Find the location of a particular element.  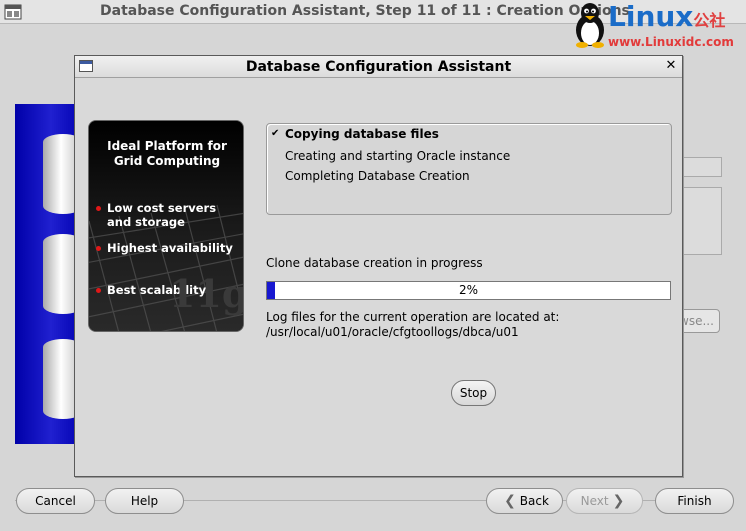

promo-bullet: Low cost servers and storage is located at coordinates (166, 215).